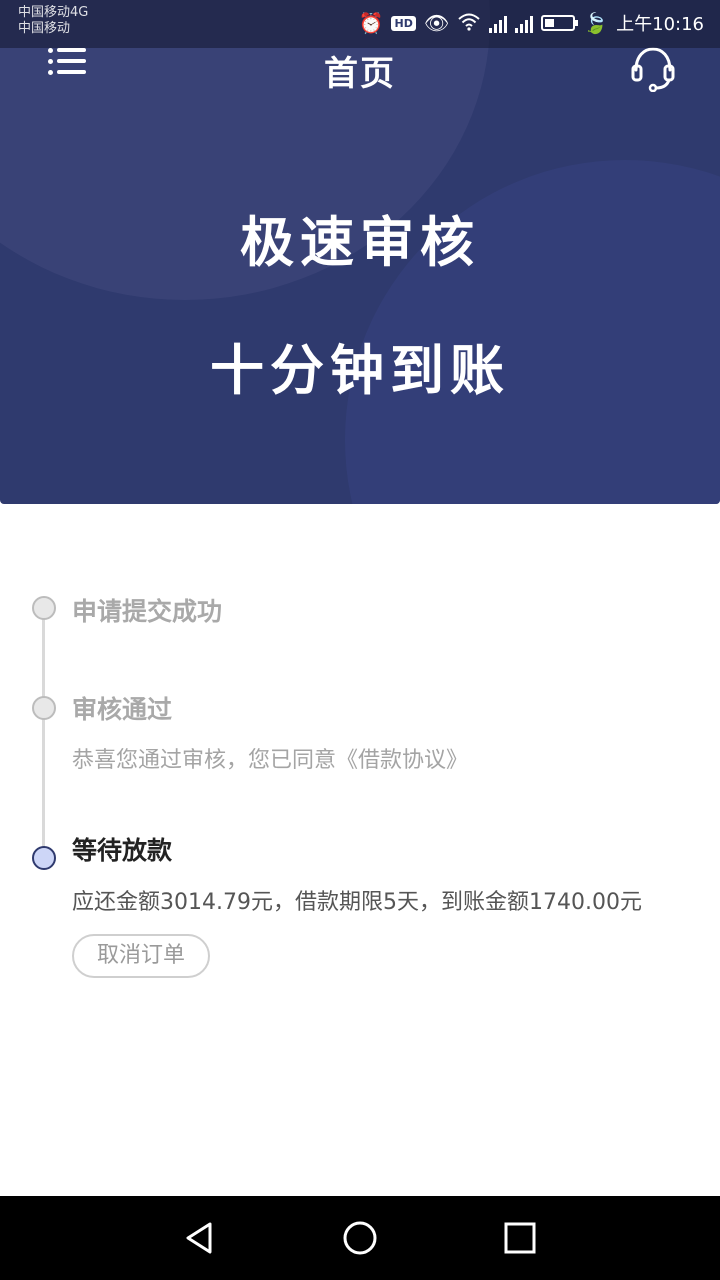 The height and width of the screenshot is (1280, 720). Describe the element at coordinates (200, 1238) in the screenshot. I see `back-icon` at that location.